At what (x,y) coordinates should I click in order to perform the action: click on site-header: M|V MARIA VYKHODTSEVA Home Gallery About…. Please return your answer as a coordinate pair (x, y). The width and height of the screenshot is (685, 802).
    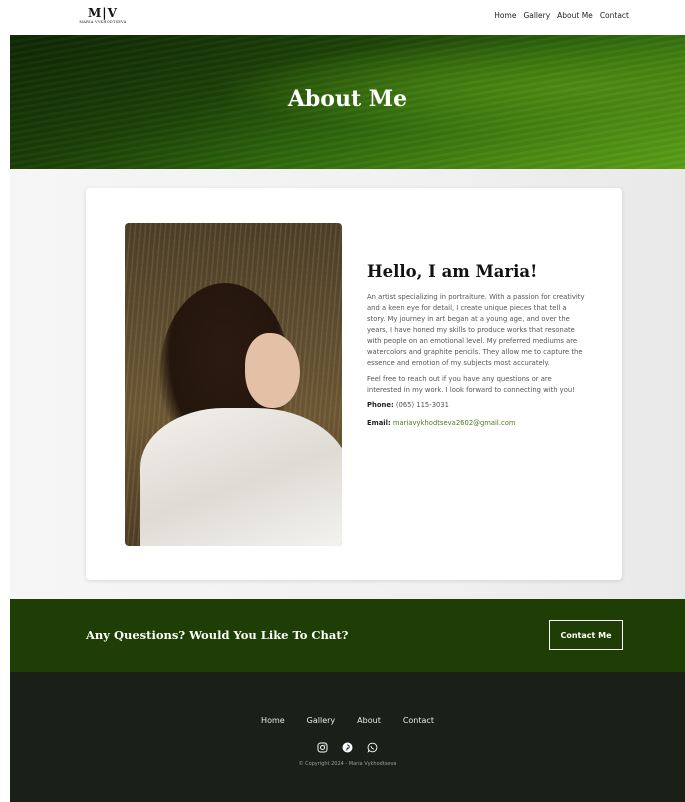
    Looking at the image, I should click on (342, 17).